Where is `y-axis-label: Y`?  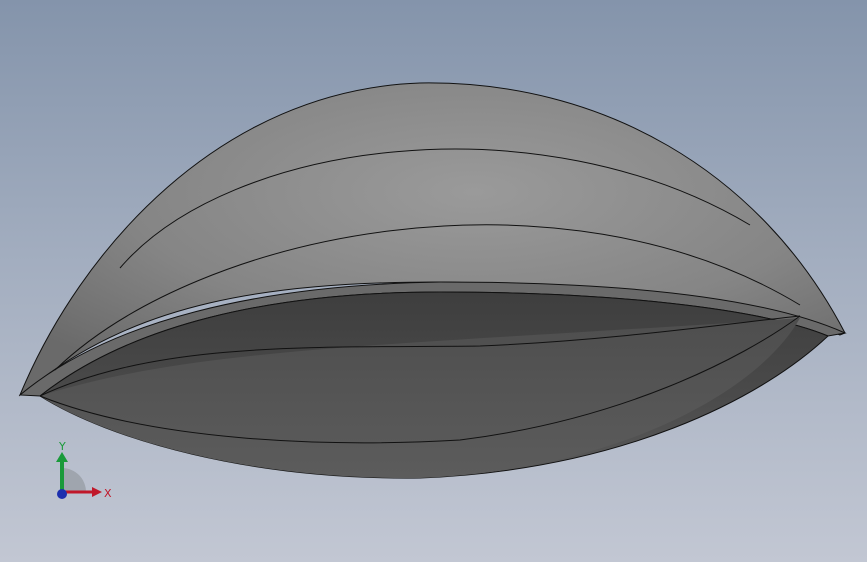
y-axis-label: Y is located at coordinates (62, 446).